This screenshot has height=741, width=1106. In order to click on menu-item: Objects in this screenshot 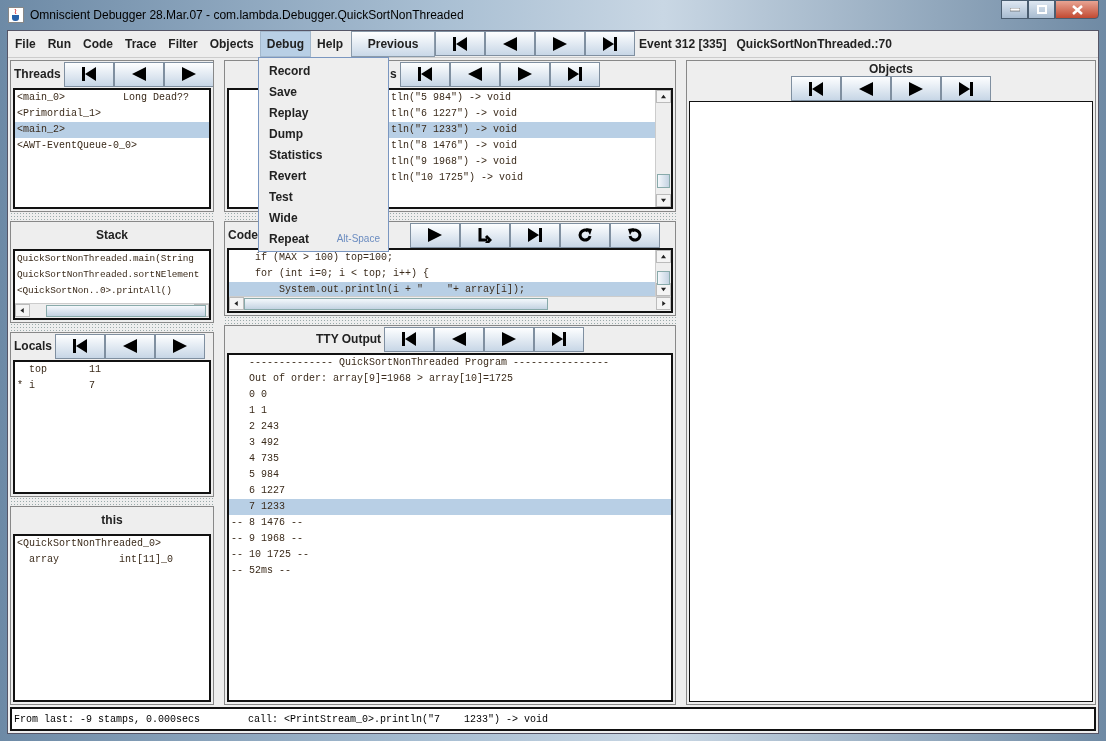, I will do `click(231, 44)`.